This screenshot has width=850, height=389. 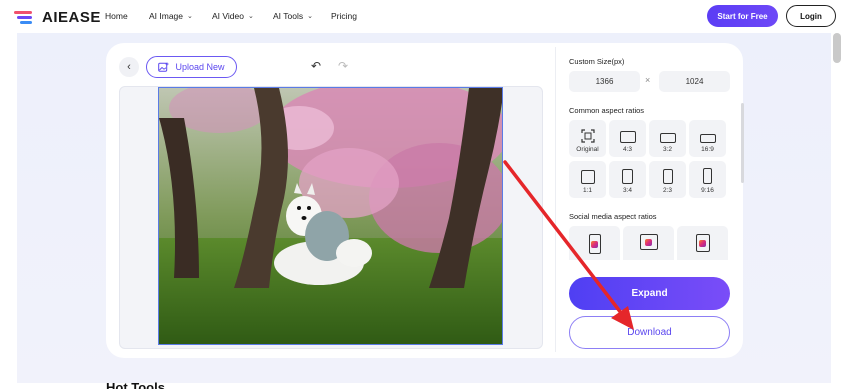 I want to click on section-heading-peek: Hot Tools, so click(x=135, y=384).